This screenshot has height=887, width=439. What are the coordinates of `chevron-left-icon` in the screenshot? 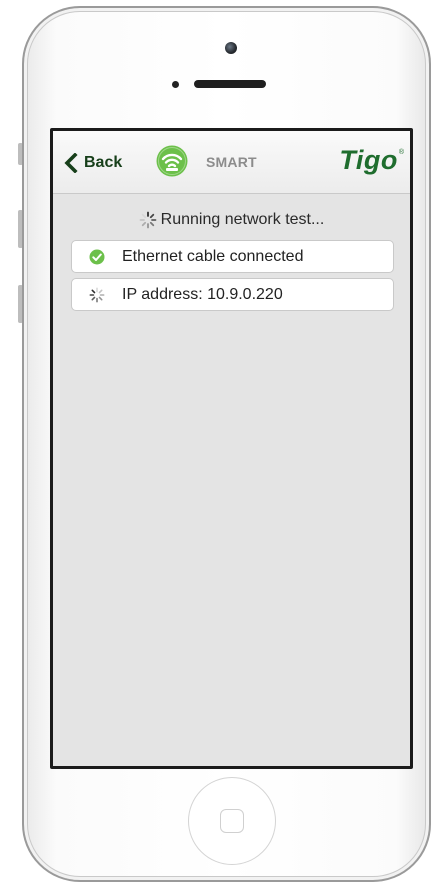 It's located at (71, 163).